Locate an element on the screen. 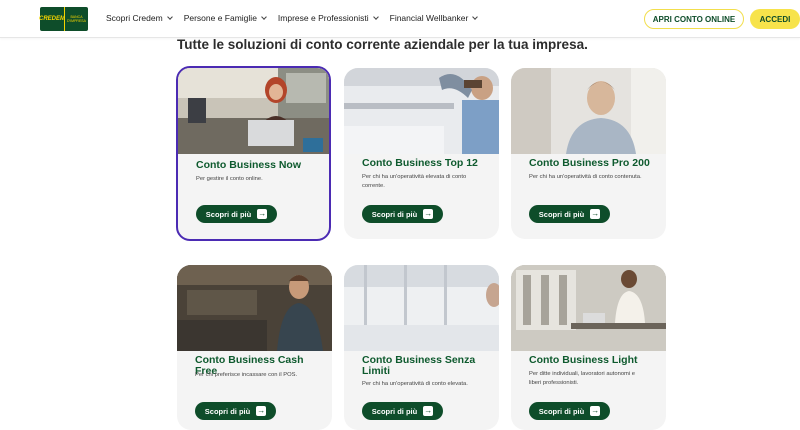 The width and height of the screenshot is (800, 430). credem-logo: CREDEM BANCA D'IMPRESA is located at coordinates (63, 19).